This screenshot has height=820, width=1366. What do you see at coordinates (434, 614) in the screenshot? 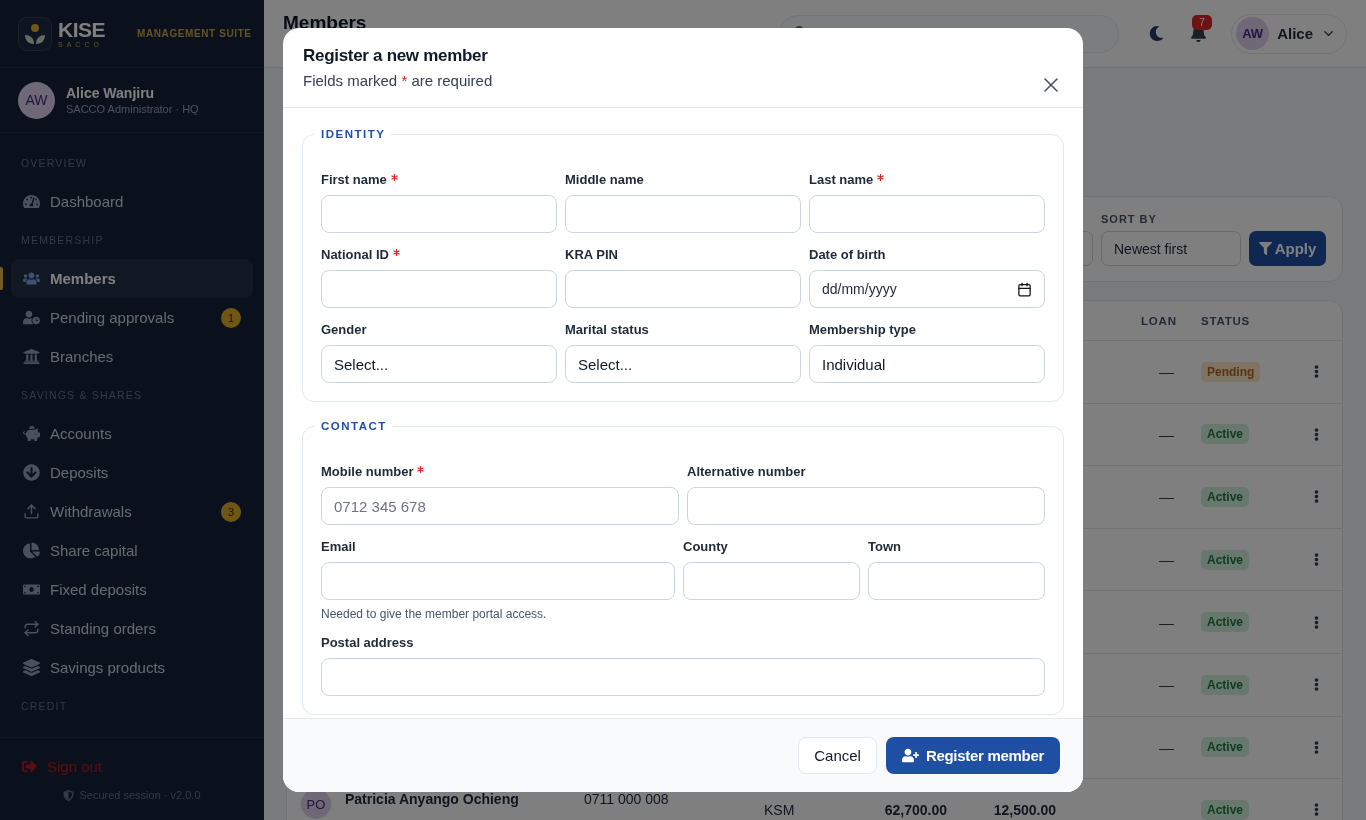
I see `field-hint: Needed to give the member portal access.` at bounding box center [434, 614].